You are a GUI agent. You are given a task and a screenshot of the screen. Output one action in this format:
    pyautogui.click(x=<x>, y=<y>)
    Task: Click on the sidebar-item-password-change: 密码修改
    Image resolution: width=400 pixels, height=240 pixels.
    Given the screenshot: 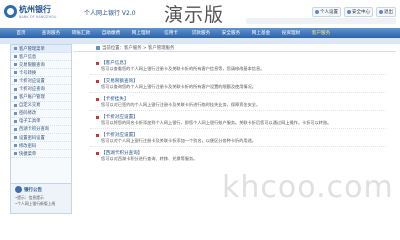 What is the action you would take?
    pyautogui.click(x=41, y=114)
    